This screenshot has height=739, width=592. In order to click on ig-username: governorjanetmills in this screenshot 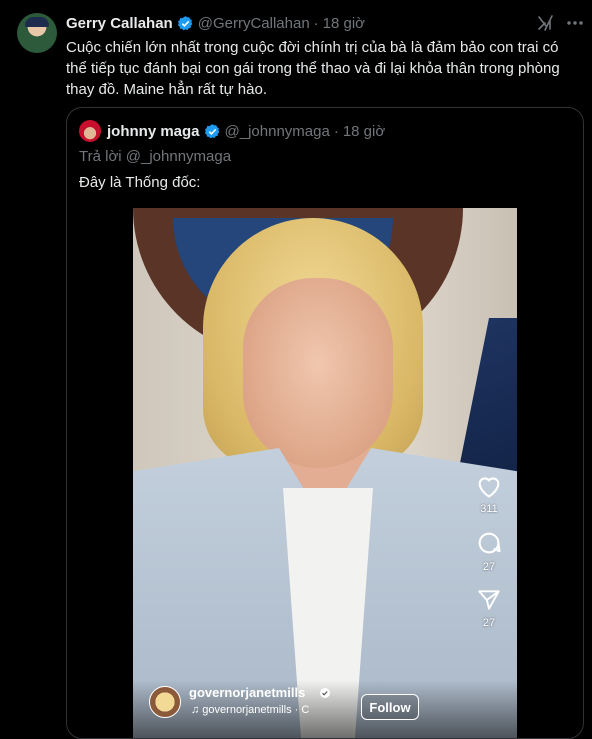, I will do `click(247, 692)`.